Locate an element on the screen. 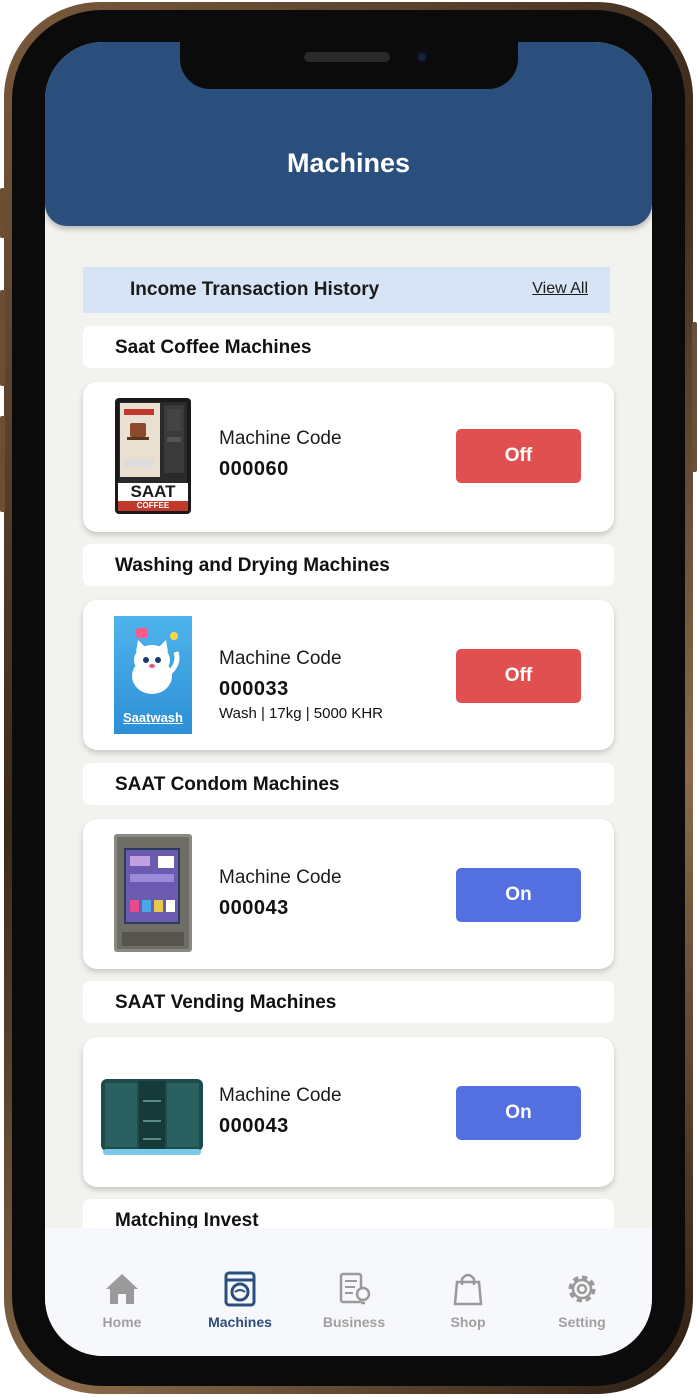 This screenshot has width=697, height=1398. income-history-title: Income Transaction History is located at coordinates (255, 289).